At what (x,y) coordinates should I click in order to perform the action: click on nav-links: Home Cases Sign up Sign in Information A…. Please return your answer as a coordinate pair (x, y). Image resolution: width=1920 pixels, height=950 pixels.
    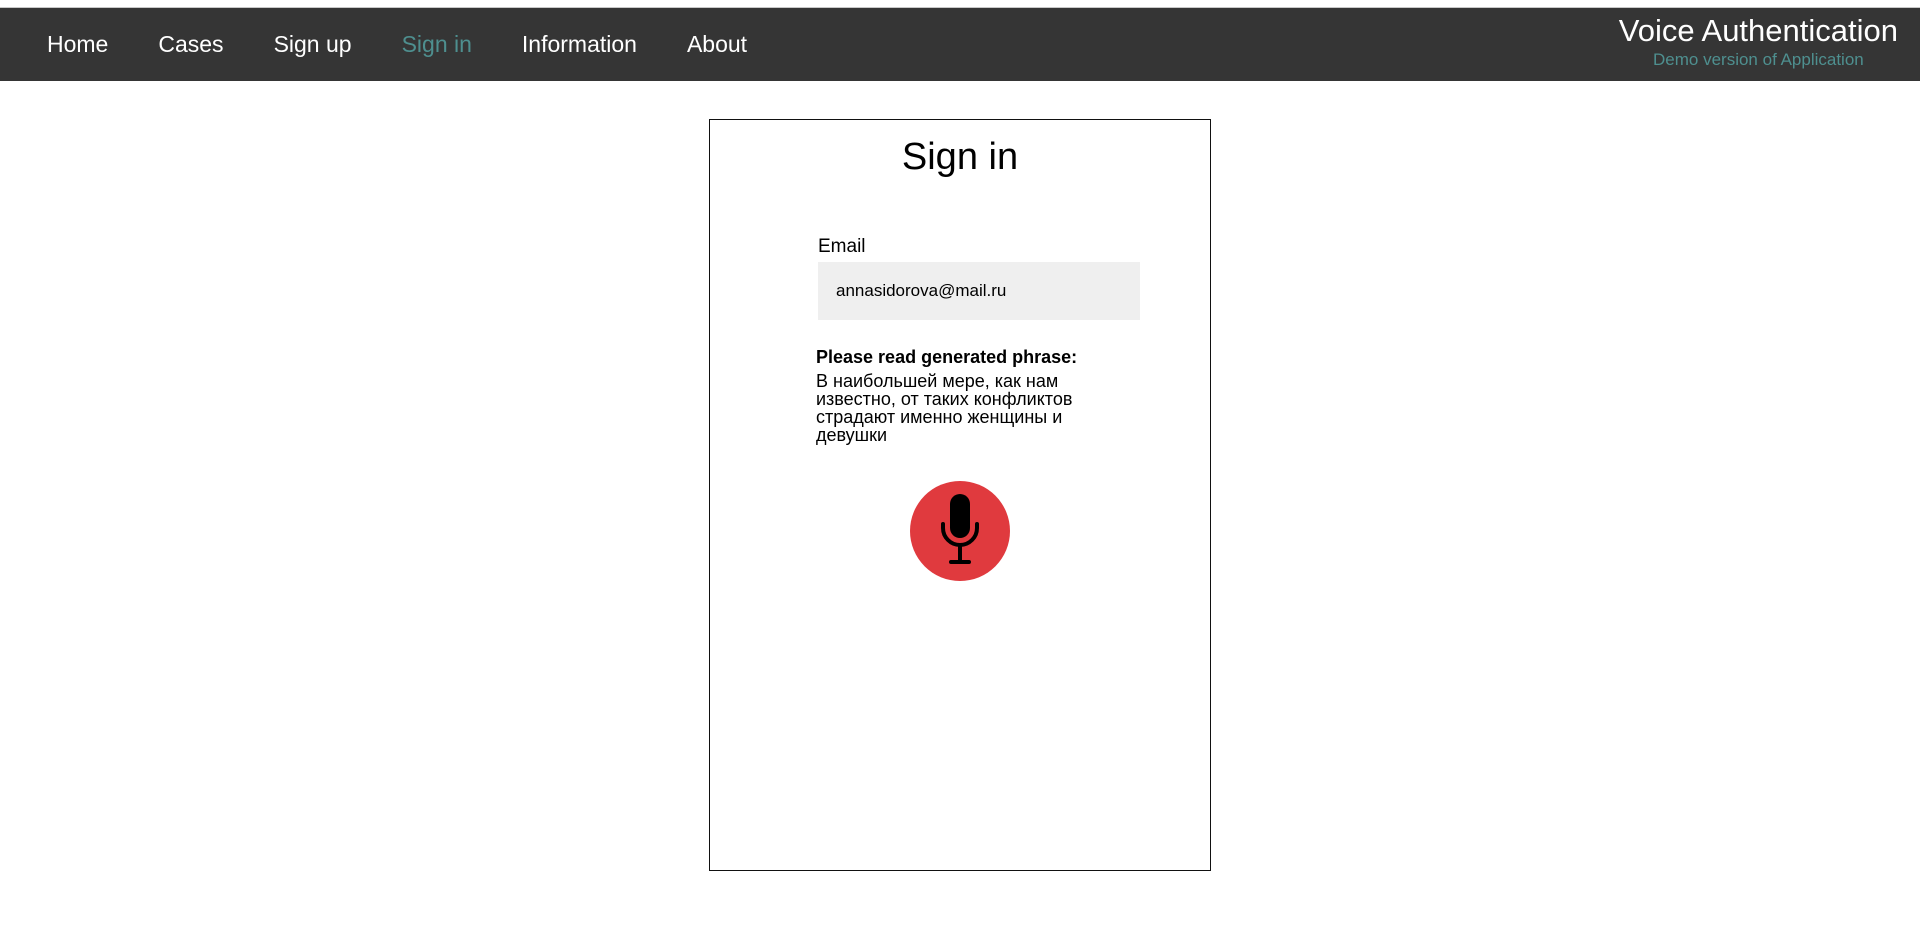
    Looking at the image, I should click on (422, 44).